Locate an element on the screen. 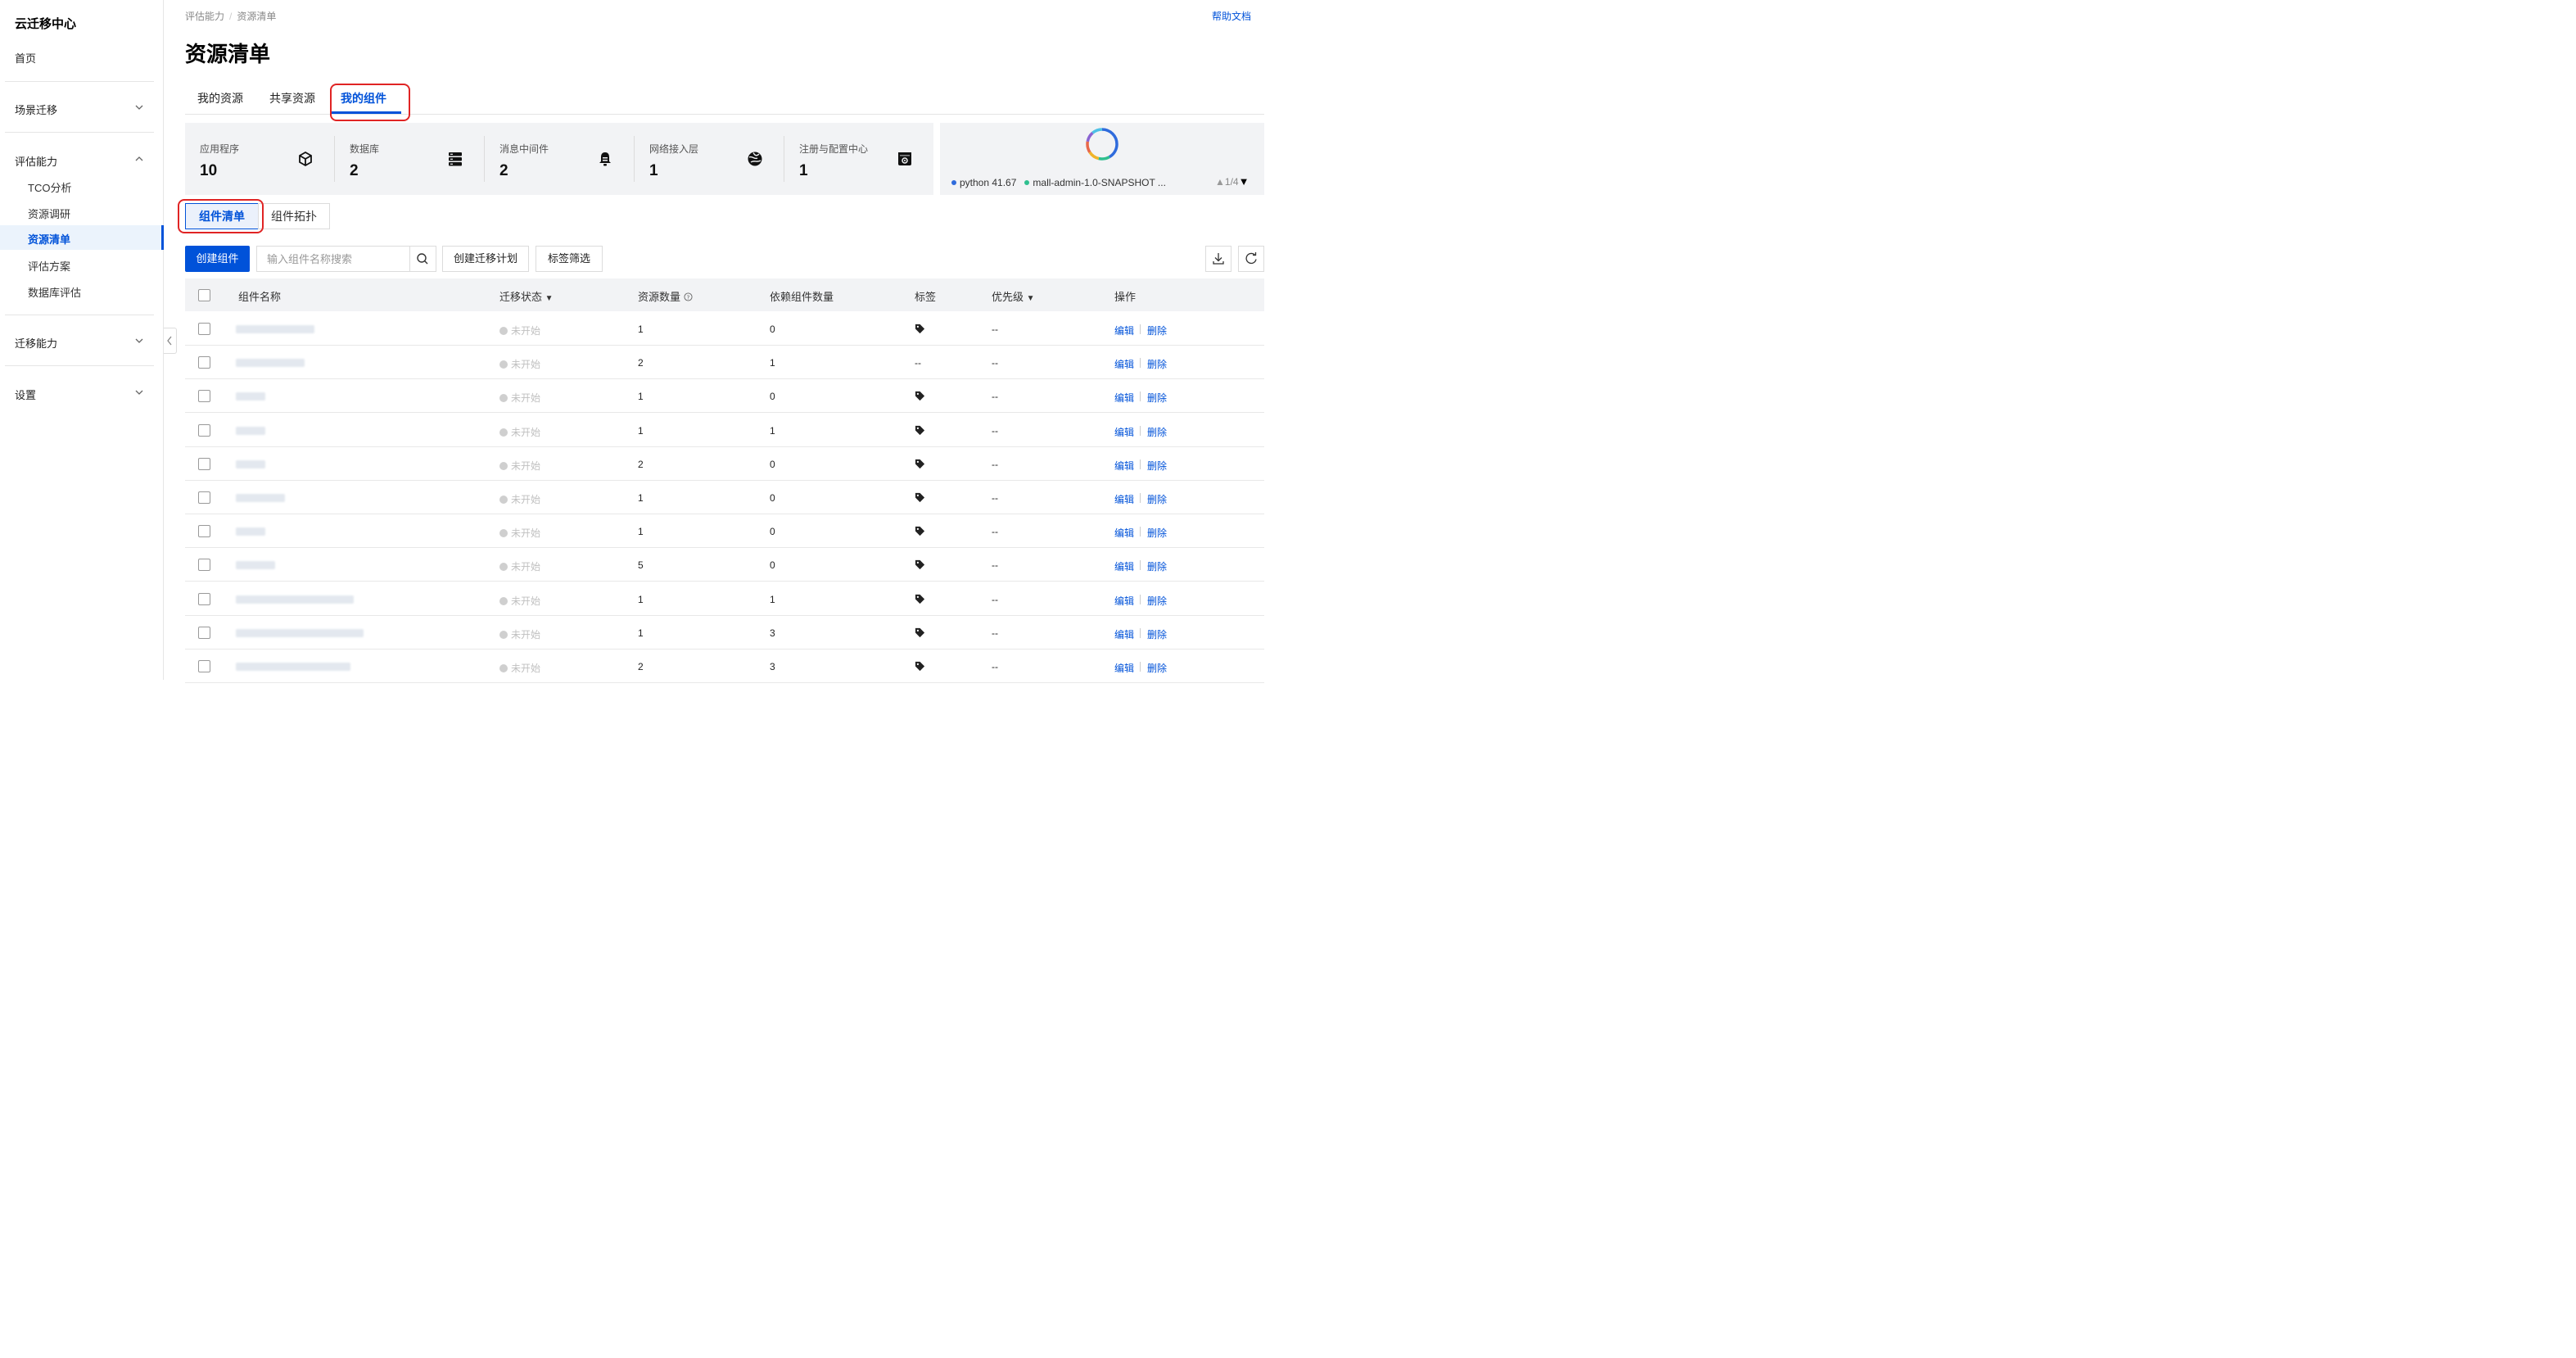 This screenshot has height=1358, width=2576. sidebar-group-migration: 迁移能力 is located at coordinates (36, 343).